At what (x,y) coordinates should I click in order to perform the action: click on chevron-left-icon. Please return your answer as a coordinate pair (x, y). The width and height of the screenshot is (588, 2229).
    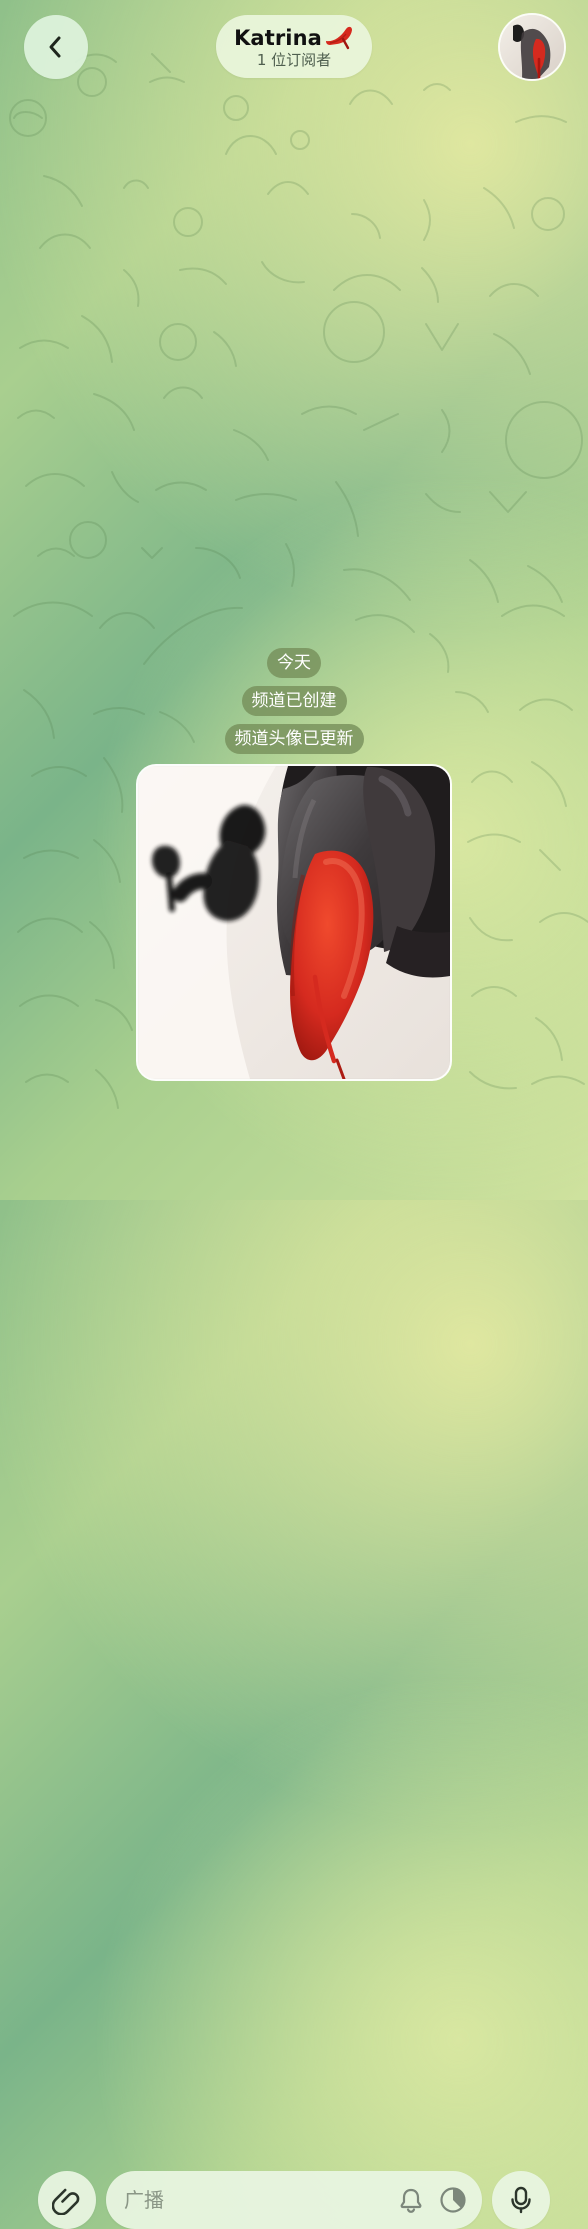
    Looking at the image, I should click on (55, 47).